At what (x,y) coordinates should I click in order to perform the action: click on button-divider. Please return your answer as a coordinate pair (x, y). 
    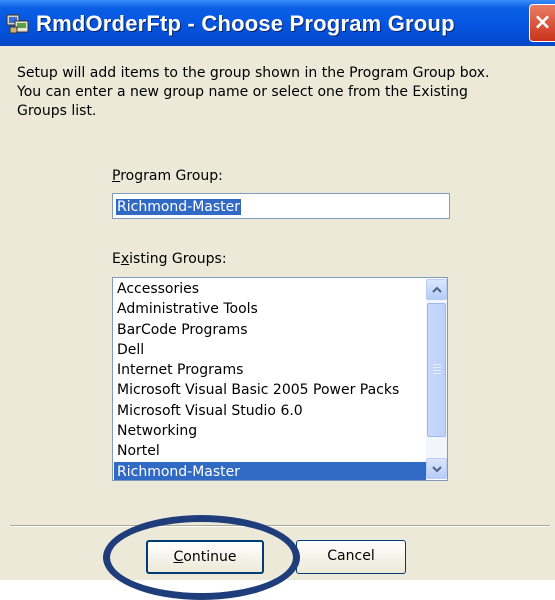
    Looking at the image, I should click on (280, 526).